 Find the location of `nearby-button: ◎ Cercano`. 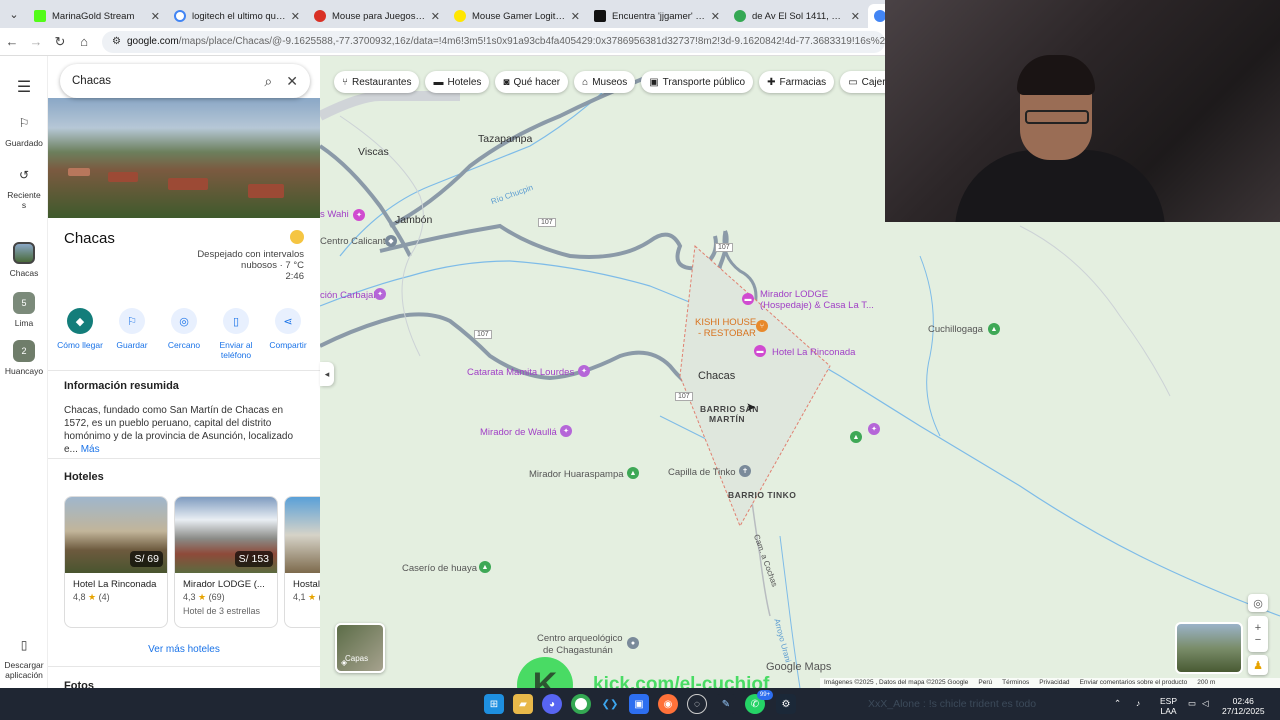

nearby-button: ◎ Cercano is located at coordinates (184, 334).